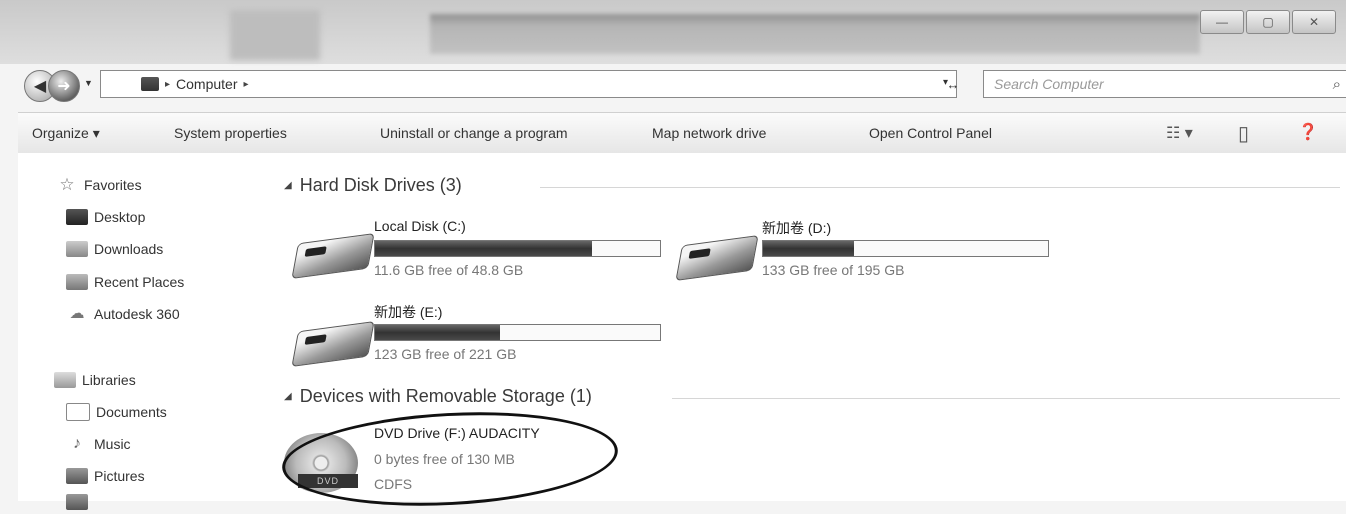 The width and height of the screenshot is (1346, 514). I want to click on forward-icon: ➜, so click(64, 86).